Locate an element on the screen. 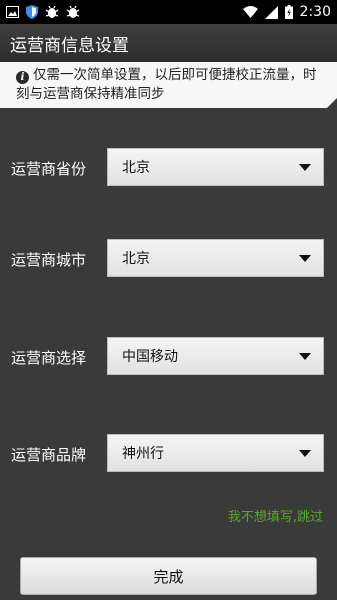 The width and height of the screenshot is (337, 600). notice-text: 仅需一次简单设置，以后即可便捷校正流量，时刻与运营商保持精准同步 is located at coordinates (166, 84).